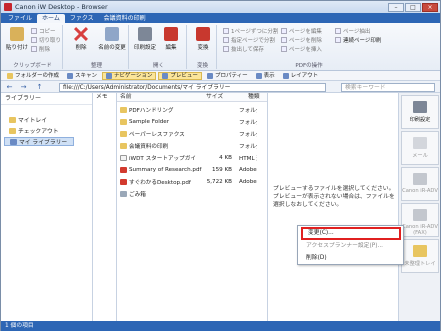  Describe the element at coordinates (250, 31) in the screenshot. I see `split-each-page-button: 1ページずつに分割` at that location.